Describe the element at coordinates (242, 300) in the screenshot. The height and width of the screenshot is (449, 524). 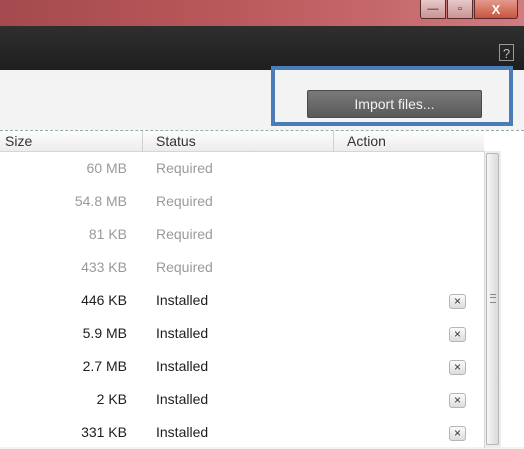
I see `table-row: 446 KB Installed ×` at that location.